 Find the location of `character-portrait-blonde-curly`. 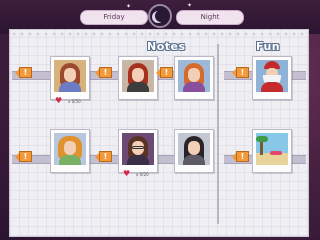

character-portrait-blonde-curly is located at coordinates (70, 149).